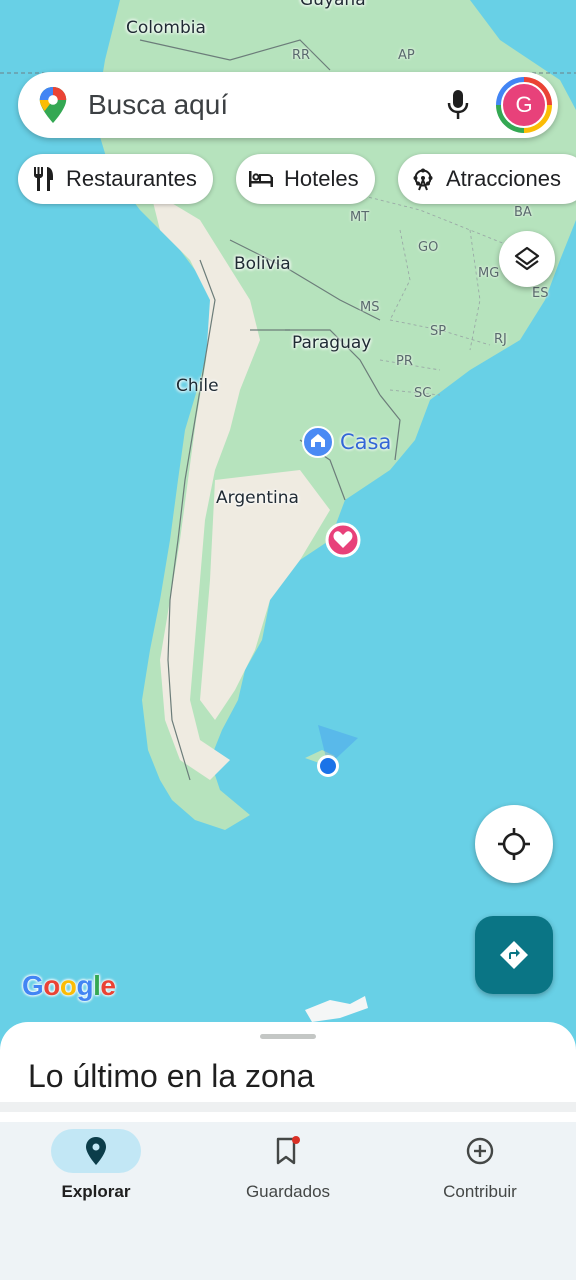 This screenshot has width=576, height=1280. What do you see at coordinates (333, 5) in the screenshot?
I see `label-guyana: Guyana` at bounding box center [333, 5].